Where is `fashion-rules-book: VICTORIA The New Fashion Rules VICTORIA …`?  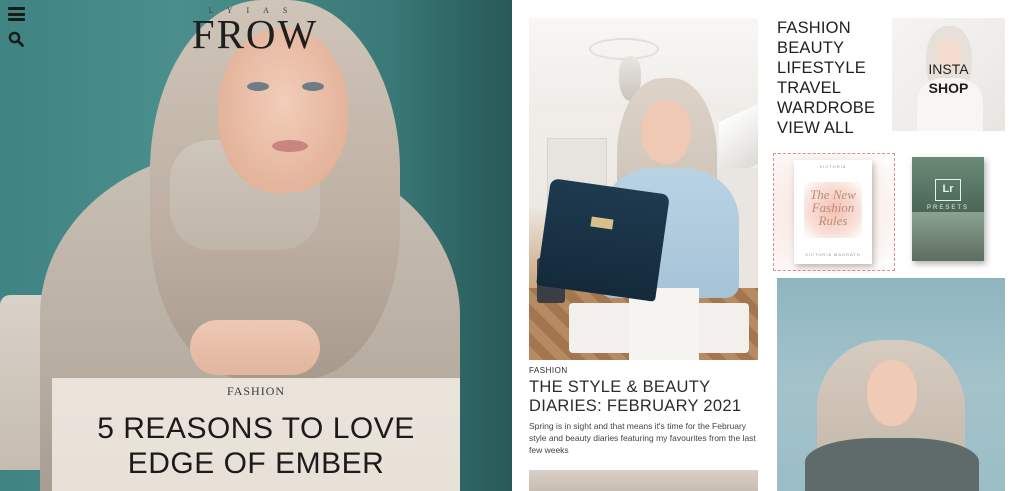 fashion-rules-book: VICTORIA The New Fashion Rules VICTORIA … is located at coordinates (833, 212).